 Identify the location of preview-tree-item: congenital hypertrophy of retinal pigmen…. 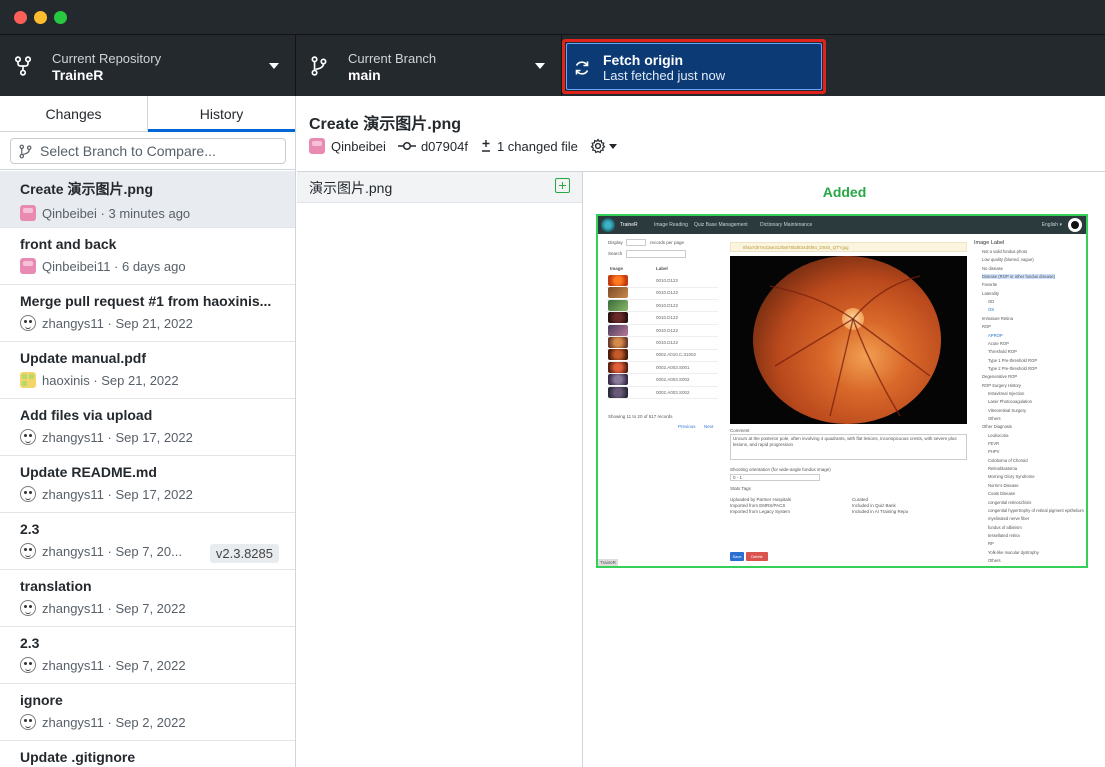
(1036, 510).